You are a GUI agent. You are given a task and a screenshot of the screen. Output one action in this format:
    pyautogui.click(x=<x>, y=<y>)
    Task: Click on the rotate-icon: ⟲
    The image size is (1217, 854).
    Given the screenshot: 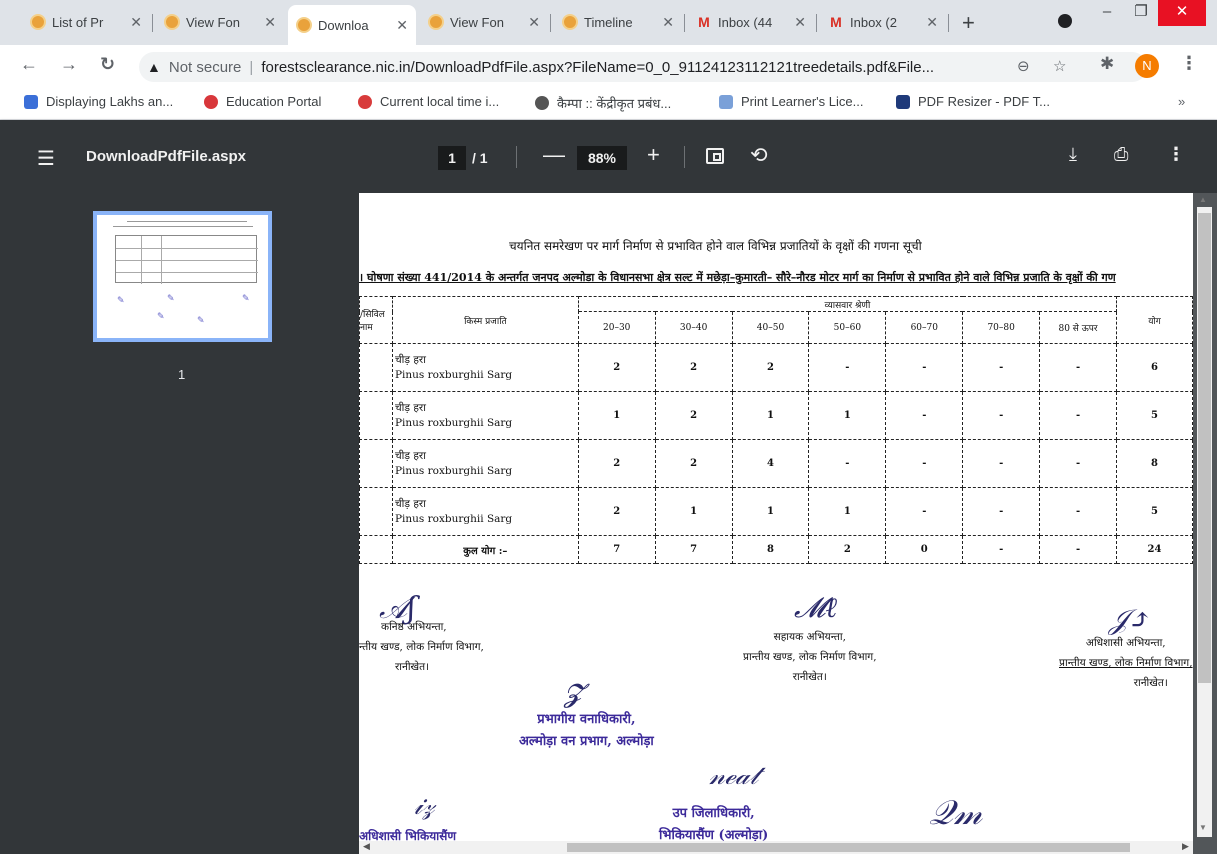 What is the action you would take?
    pyautogui.click(x=759, y=155)
    